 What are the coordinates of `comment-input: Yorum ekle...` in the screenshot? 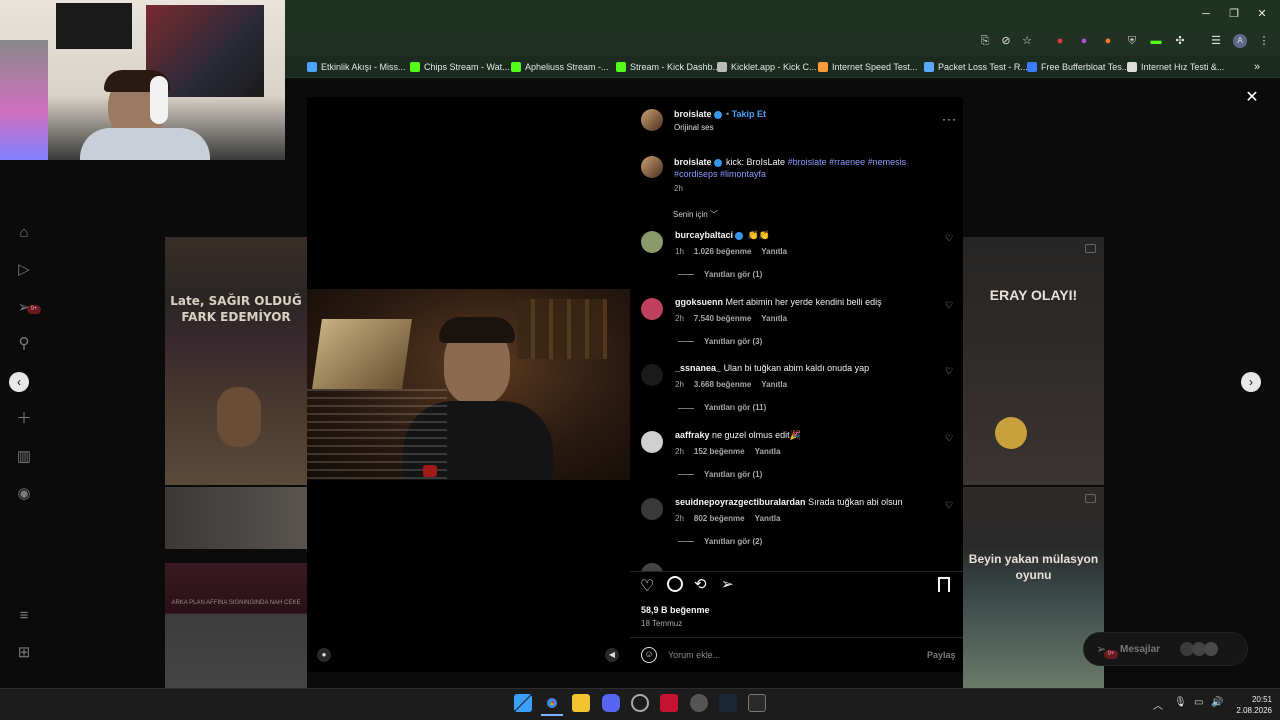 It's located at (694, 655).